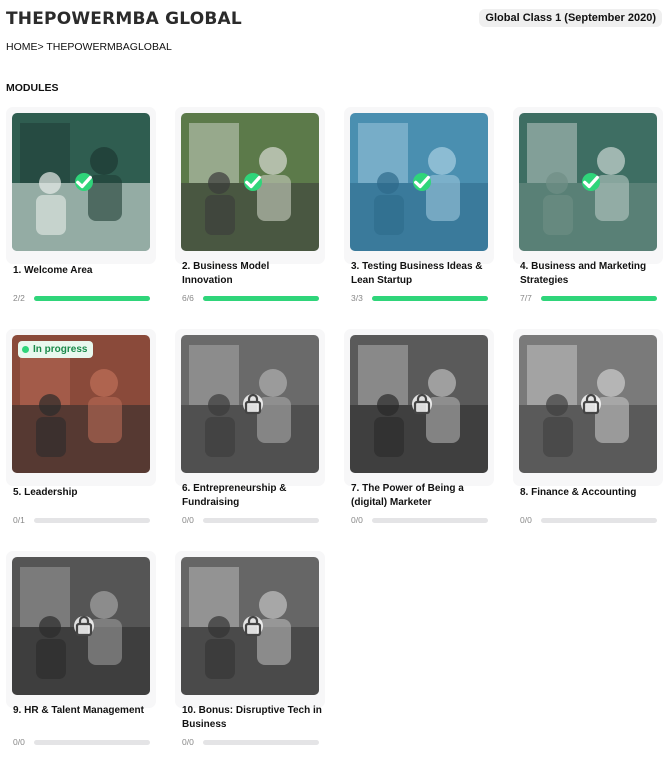 Image resolution: width=672 pixels, height=761 pixels. I want to click on module-card: 4. Business and Marketing Strategies 7/7, so click(588, 205).